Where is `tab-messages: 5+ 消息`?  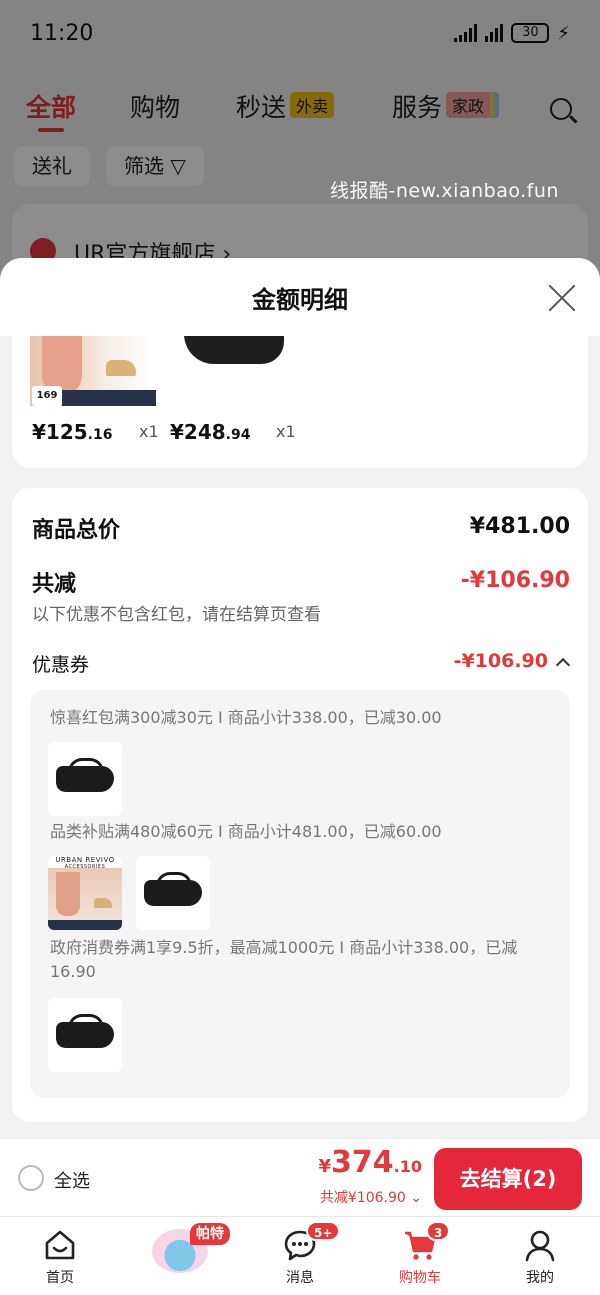
tab-messages: 5+ 消息 is located at coordinates (300, 1256).